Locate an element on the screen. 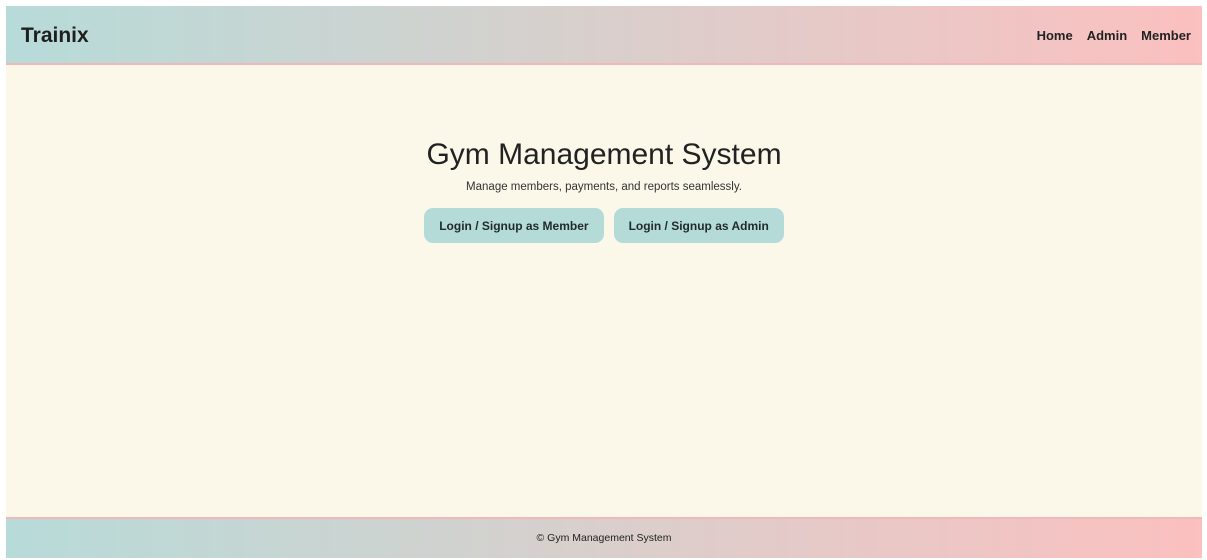  nav-links: Home Admin Member is located at coordinates (1114, 36).